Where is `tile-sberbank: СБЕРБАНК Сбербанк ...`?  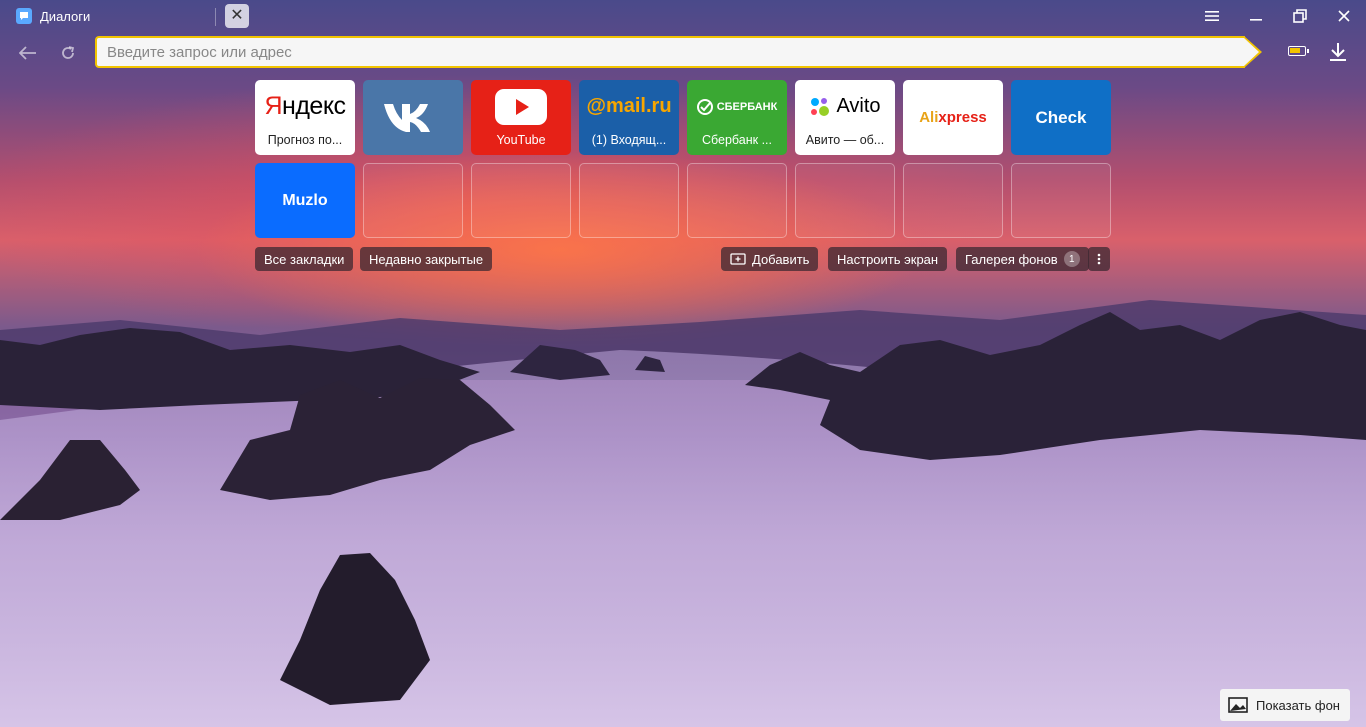 tile-sberbank: СБЕРБАНК Сбербанк ... is located at coordinates (737, 117).